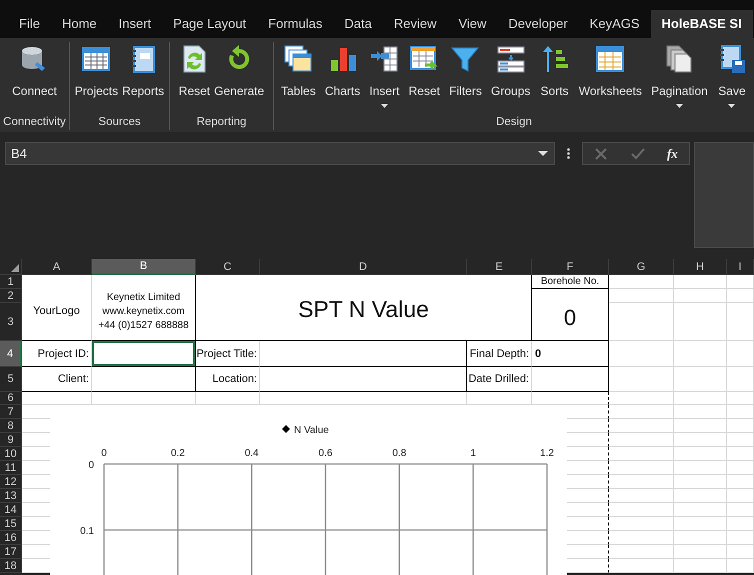 The height and width of the screenshot is (575, 754). I want to click on field-label: Date Drilled:, so click(499, 379).